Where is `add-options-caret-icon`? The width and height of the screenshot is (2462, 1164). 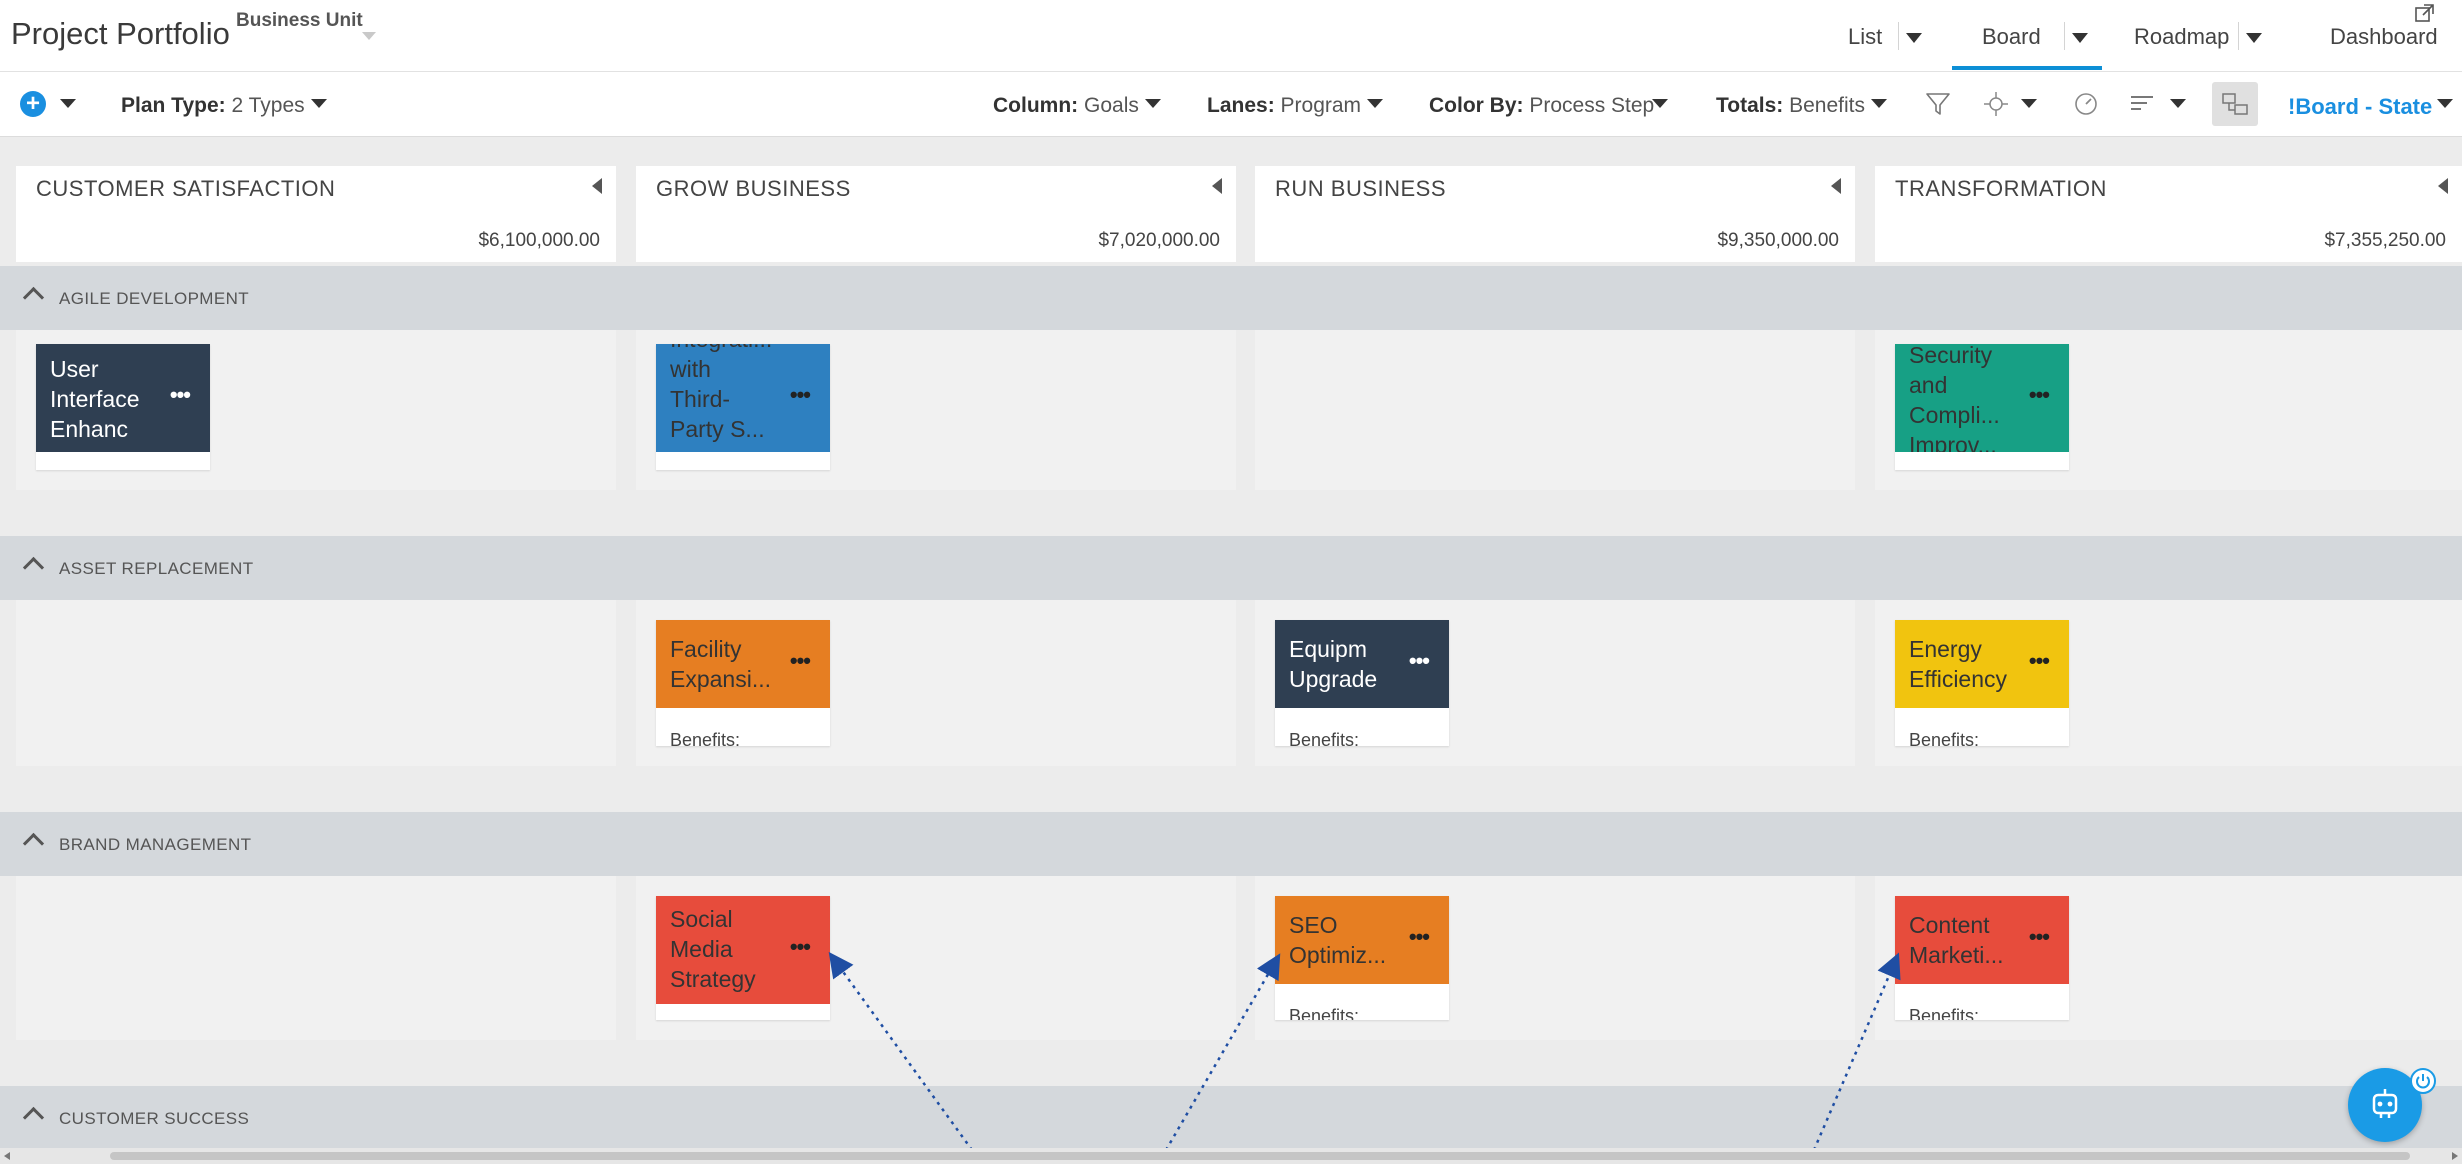 add-options-caret-icon is located at coordinates (68, 103).